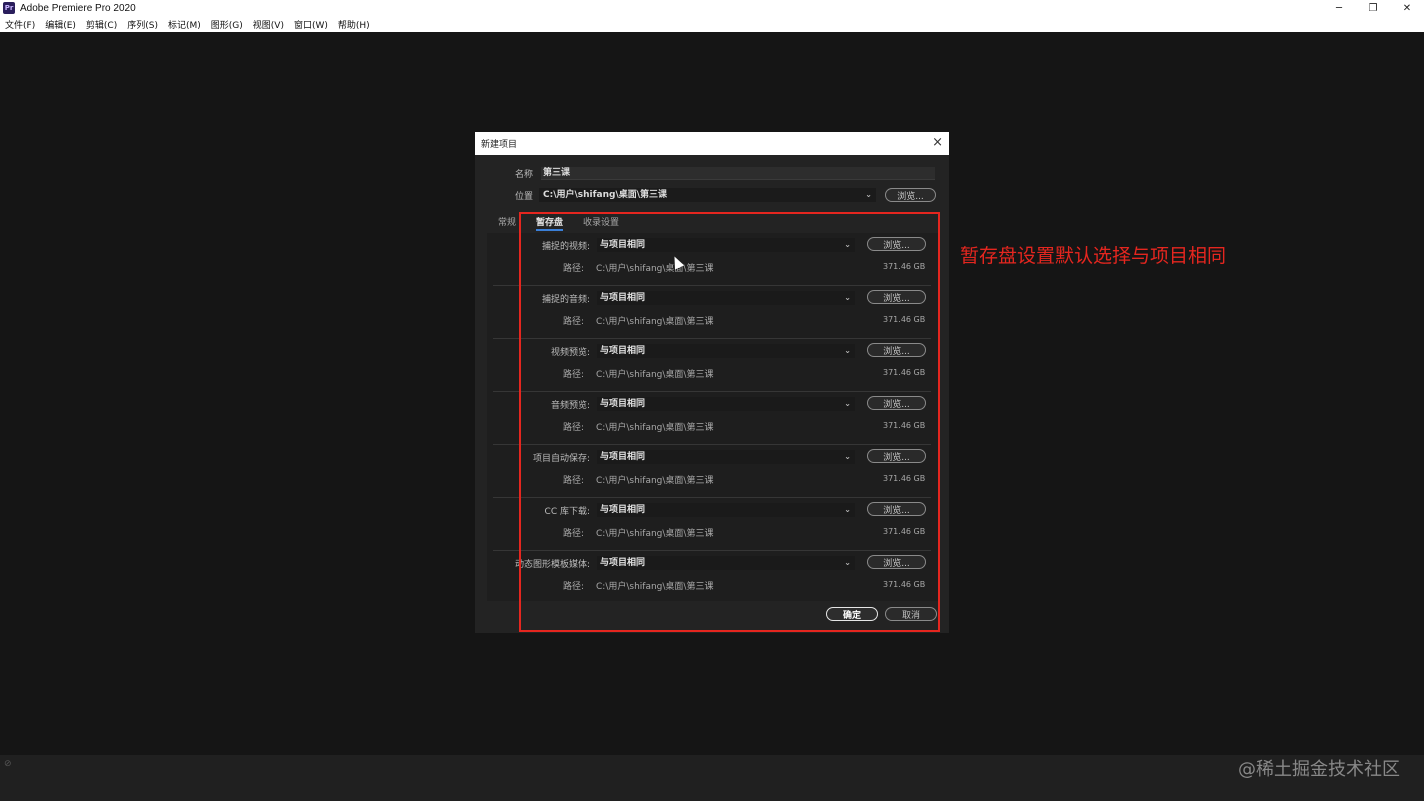 This screenshot has width=1424, height=801. I want to click on name-row: 名称 第三课, so click(705, 173).